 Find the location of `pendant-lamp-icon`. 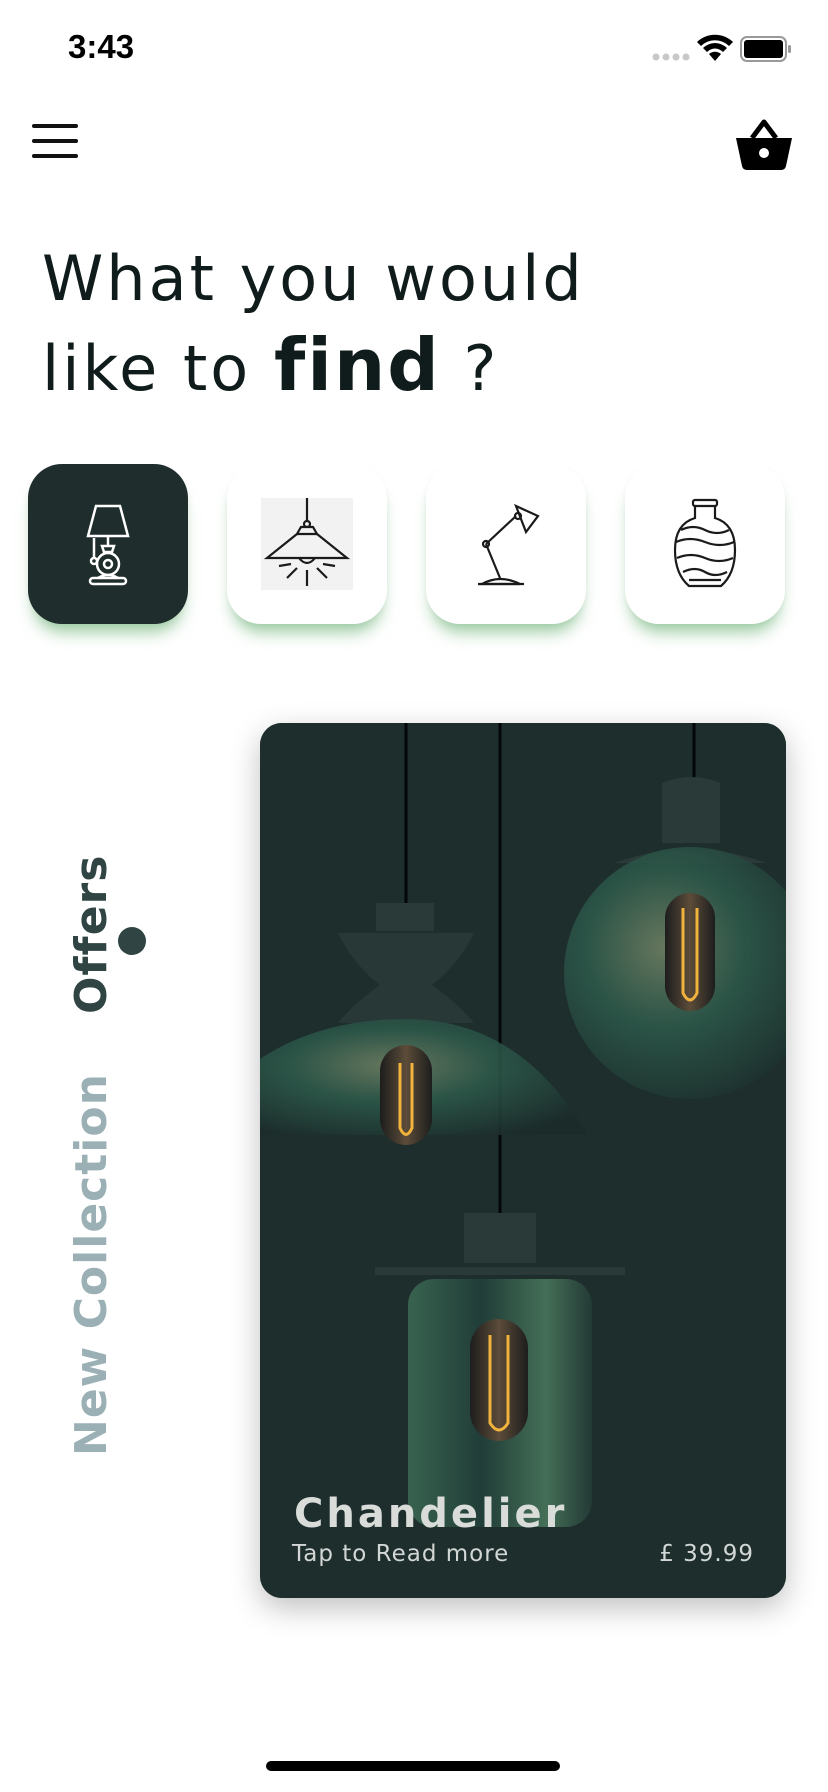

pendant-lamp-icon is located at coordinates (307, 544).